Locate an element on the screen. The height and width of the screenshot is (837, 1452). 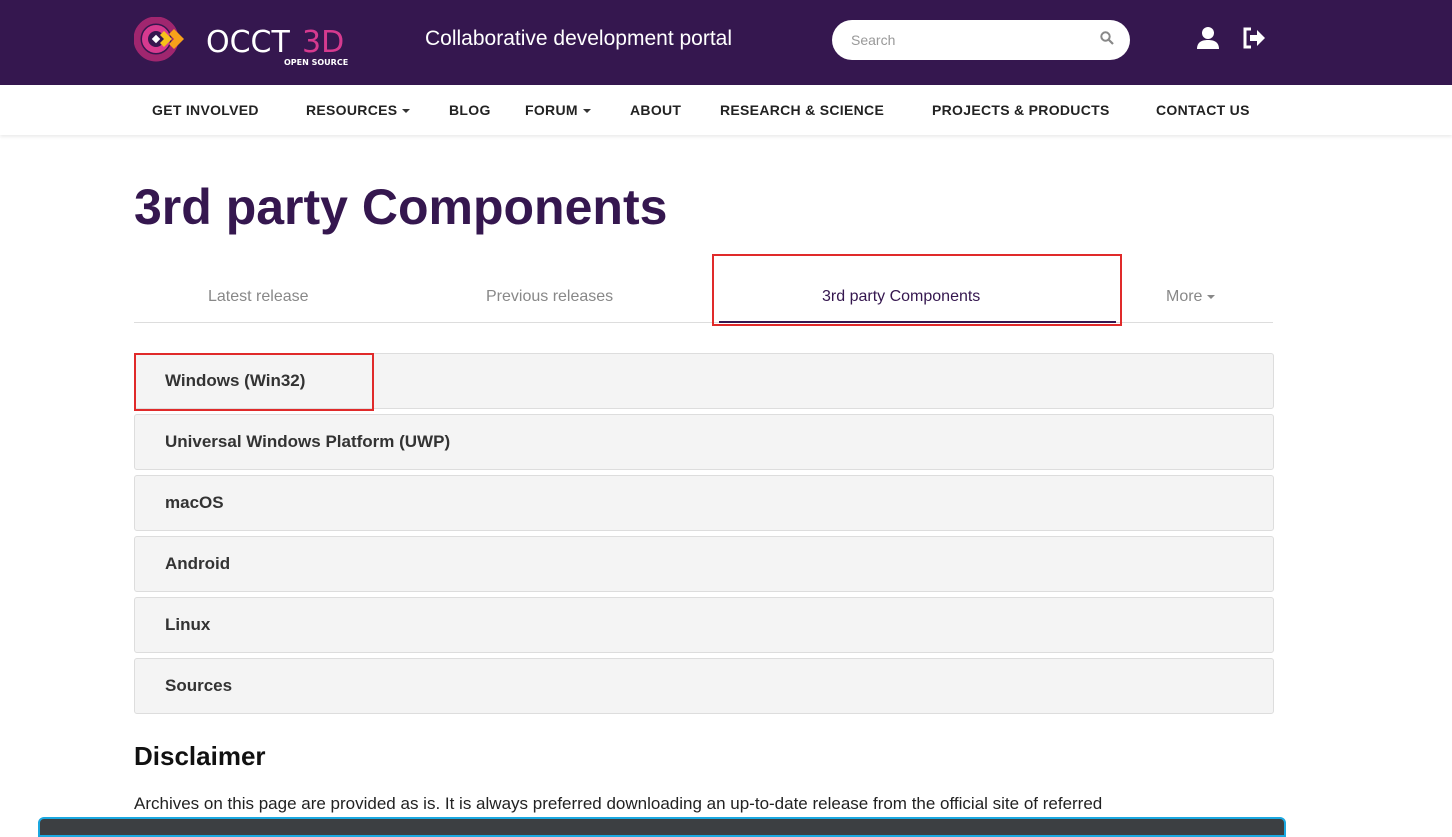
nav-contact-us: CONTACT US is located at coordinates (1203, 110).